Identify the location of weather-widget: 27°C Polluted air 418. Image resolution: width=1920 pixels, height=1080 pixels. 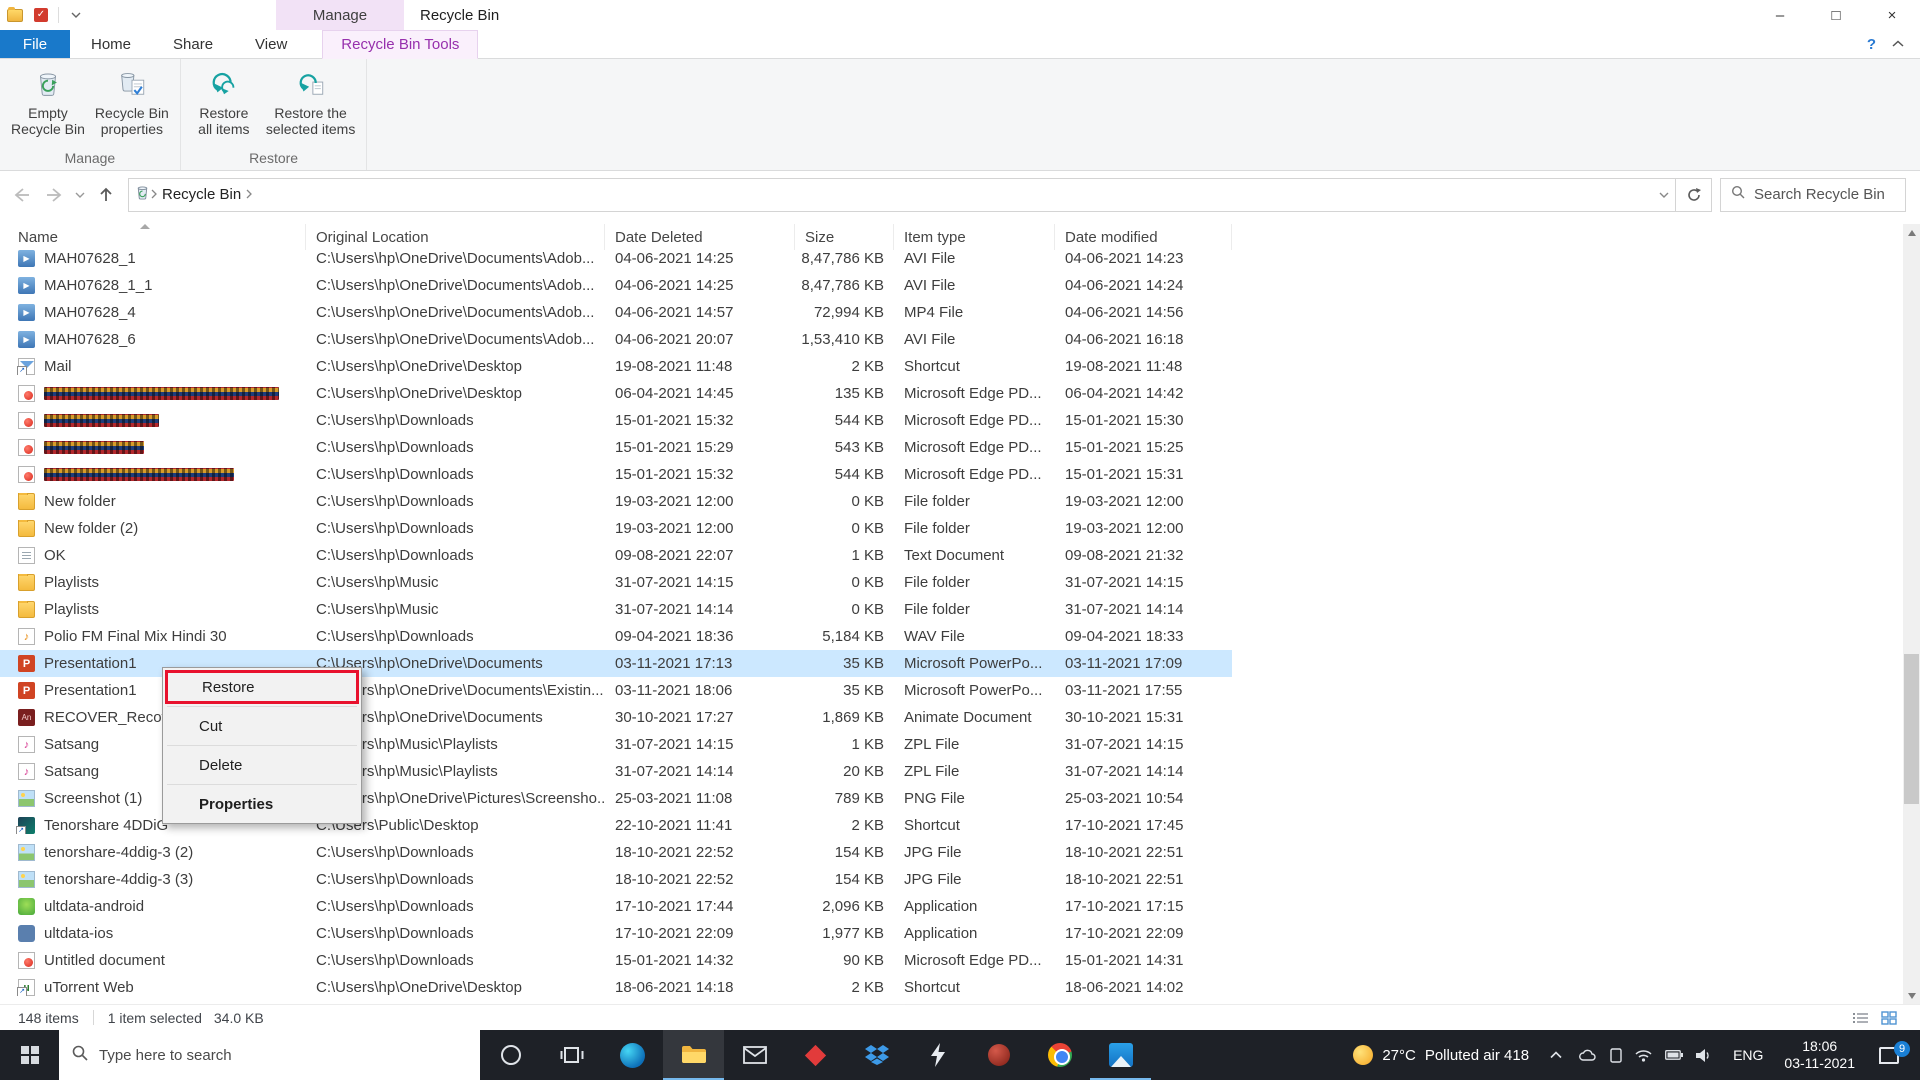
(1441, 1055).